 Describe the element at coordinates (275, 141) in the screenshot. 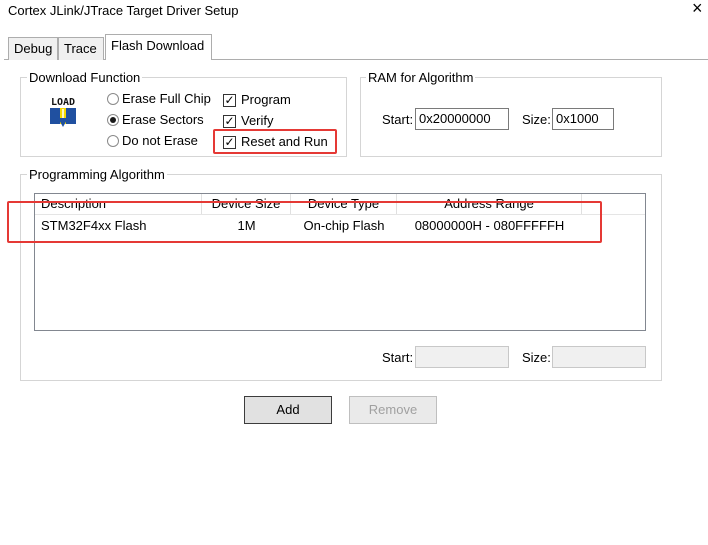

I see `reset-and-run-highlight` at that location.